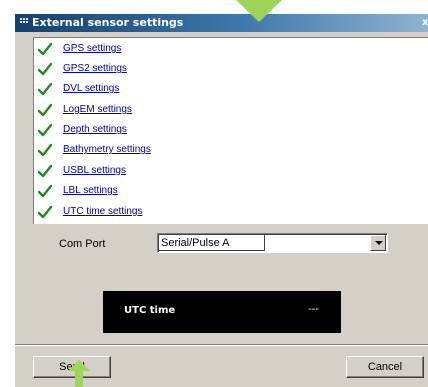  What do you see at coordinates (108, 22) in the screenshot?
I see `window-title: External sensor settings` at bounding box center [108, 22].